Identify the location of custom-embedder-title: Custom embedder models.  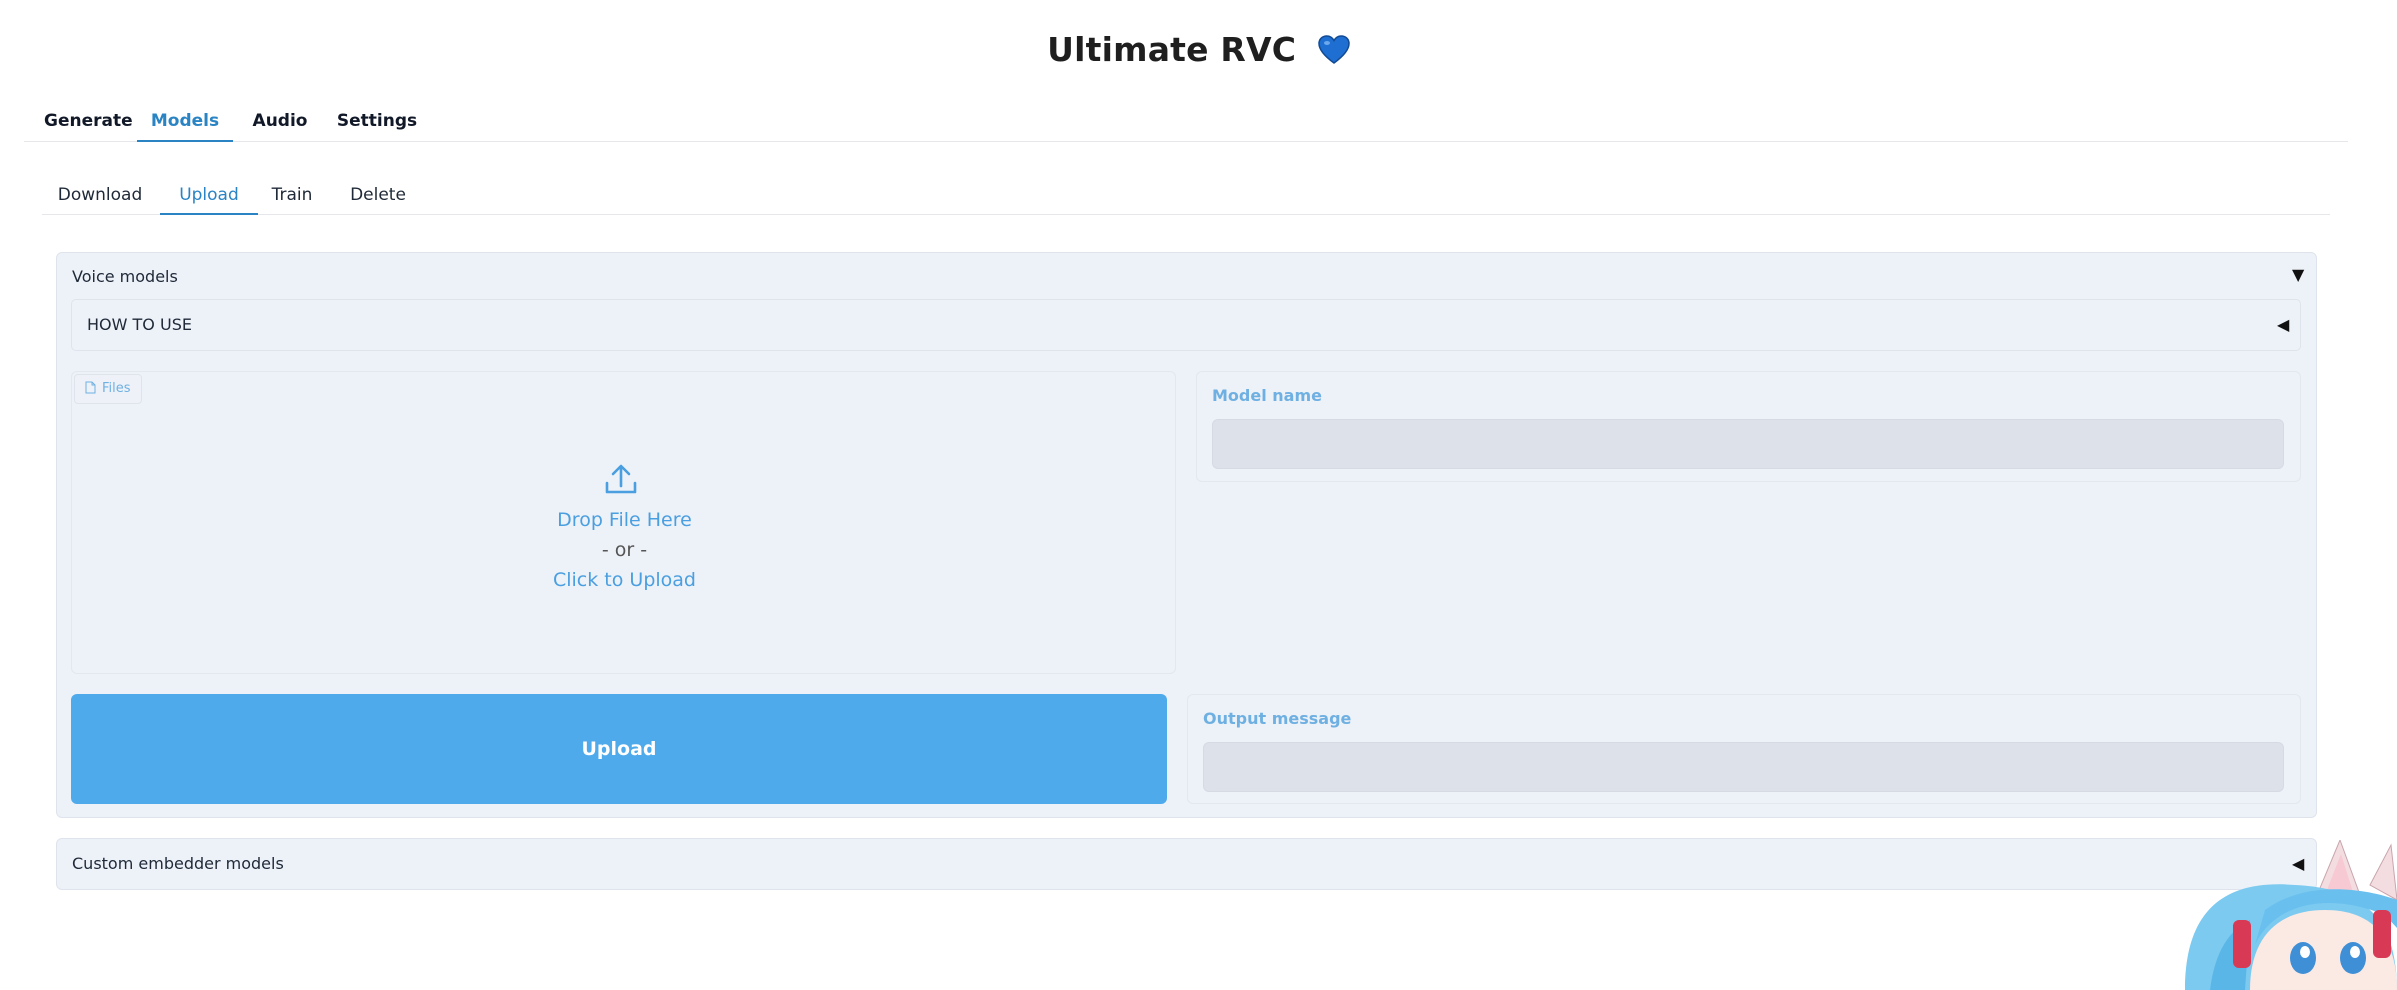
(178, 863).